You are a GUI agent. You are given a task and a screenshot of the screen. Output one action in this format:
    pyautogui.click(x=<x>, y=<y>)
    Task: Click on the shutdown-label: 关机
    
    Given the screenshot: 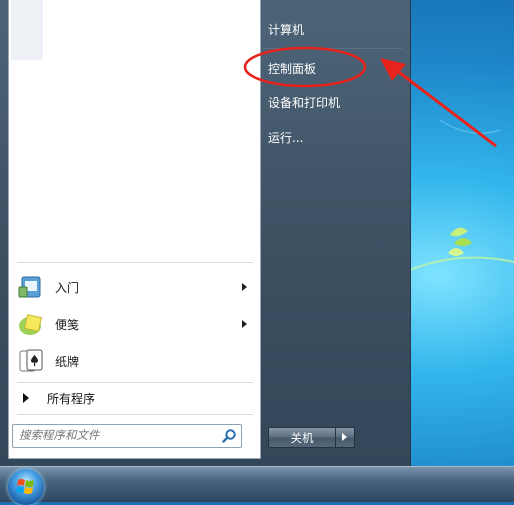 What is the action you would take?
    pyautogui.click(x=302, y=437)
    